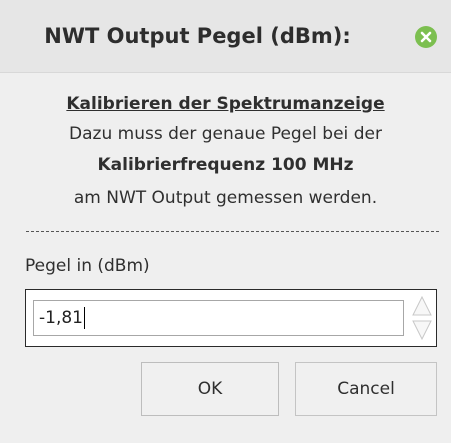  I want to click on pegel-input-value: -1,81, so click(61, 318).